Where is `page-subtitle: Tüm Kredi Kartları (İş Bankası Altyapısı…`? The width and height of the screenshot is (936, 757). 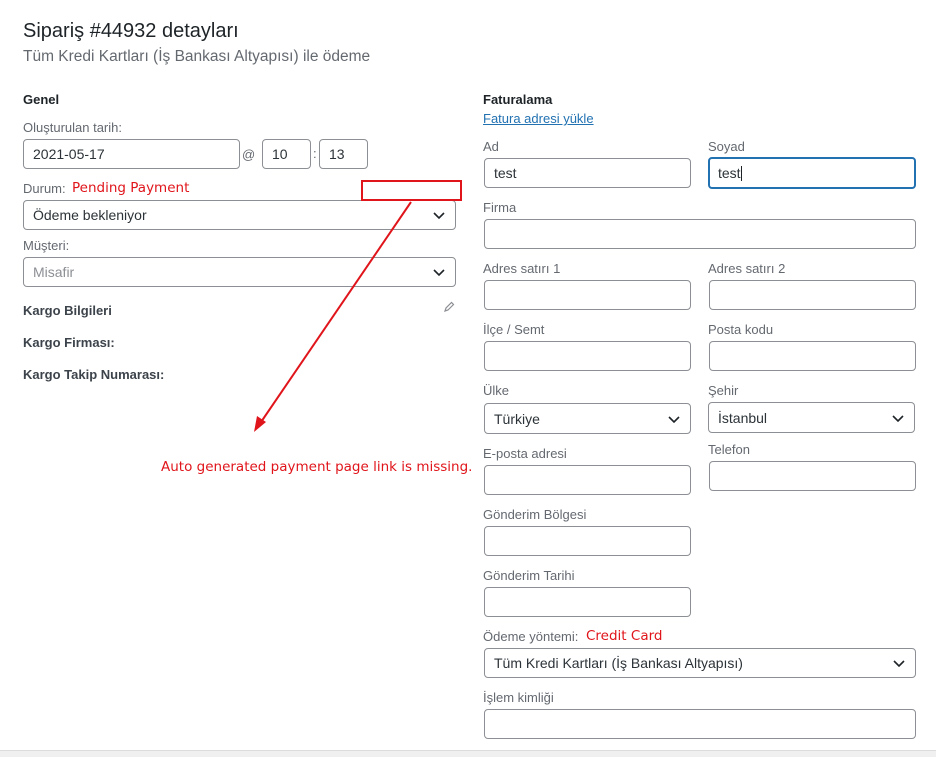
page-subtitle: Tüm Kredi Kartları (İş Bankası Altyapısı… is located at coordinates (197, 56).